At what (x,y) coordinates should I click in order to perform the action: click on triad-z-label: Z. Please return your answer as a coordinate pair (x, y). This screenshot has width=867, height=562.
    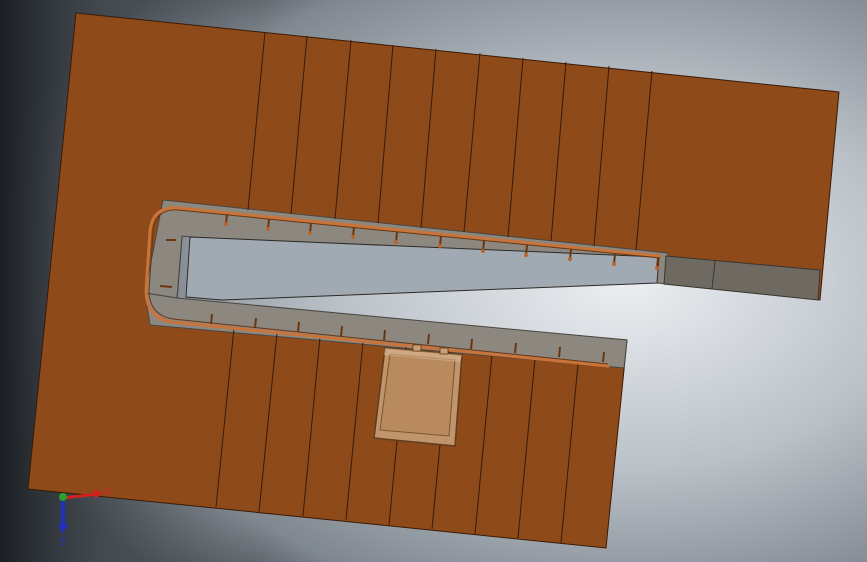
    Looking at the image, I should click on (62, 542).